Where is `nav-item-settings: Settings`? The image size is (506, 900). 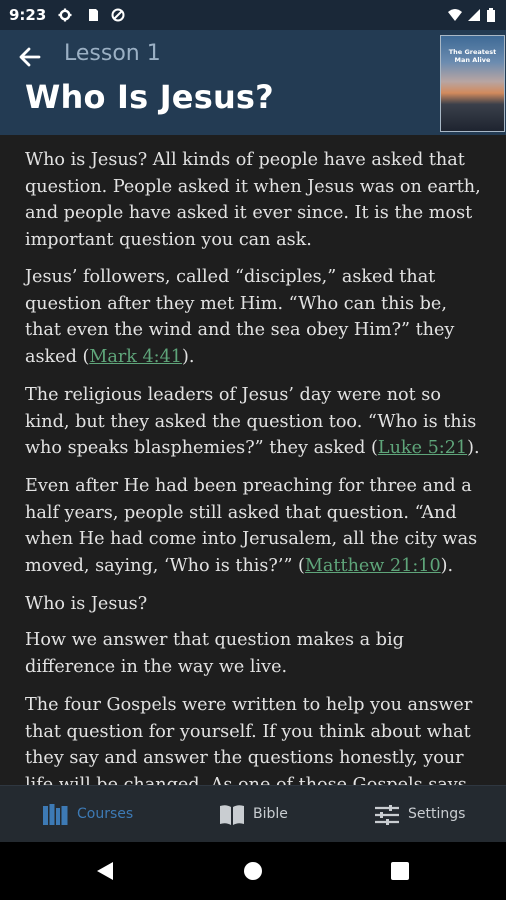
nav-item-settings: Settings is located at coordinates (422, 814).